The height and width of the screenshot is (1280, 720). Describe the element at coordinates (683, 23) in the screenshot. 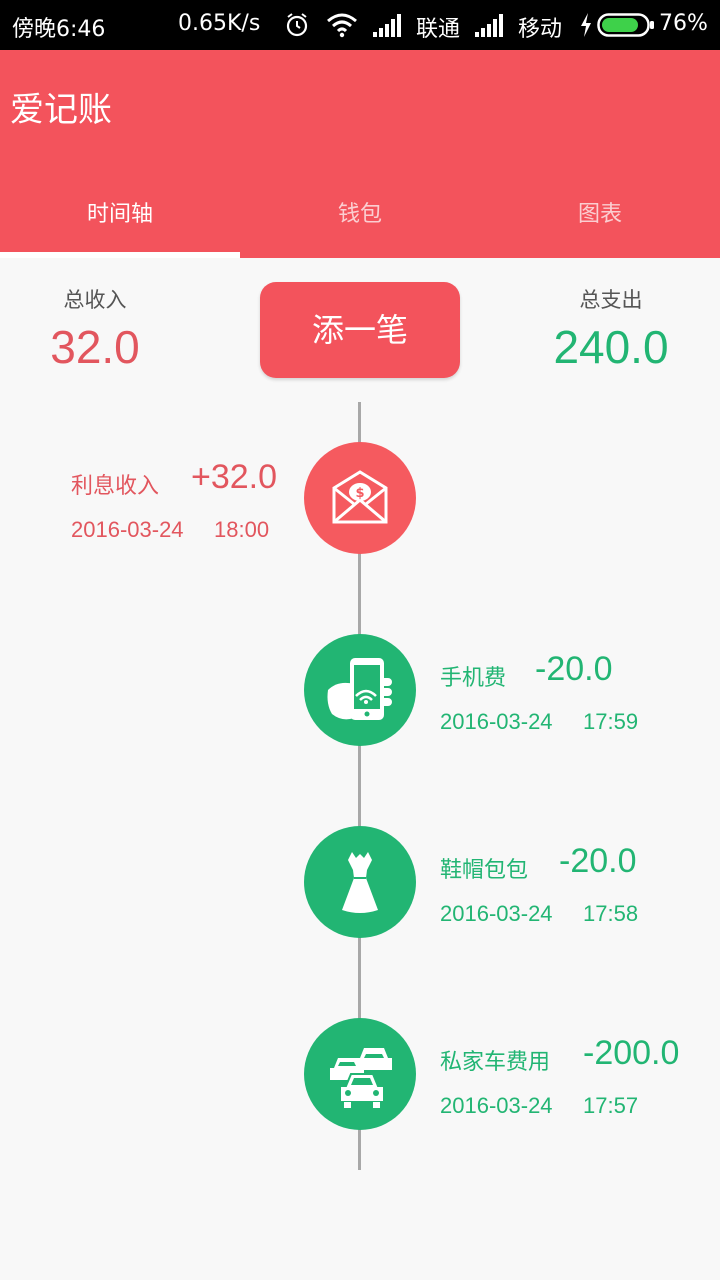

I see `battery-percent: 76%` at that location.